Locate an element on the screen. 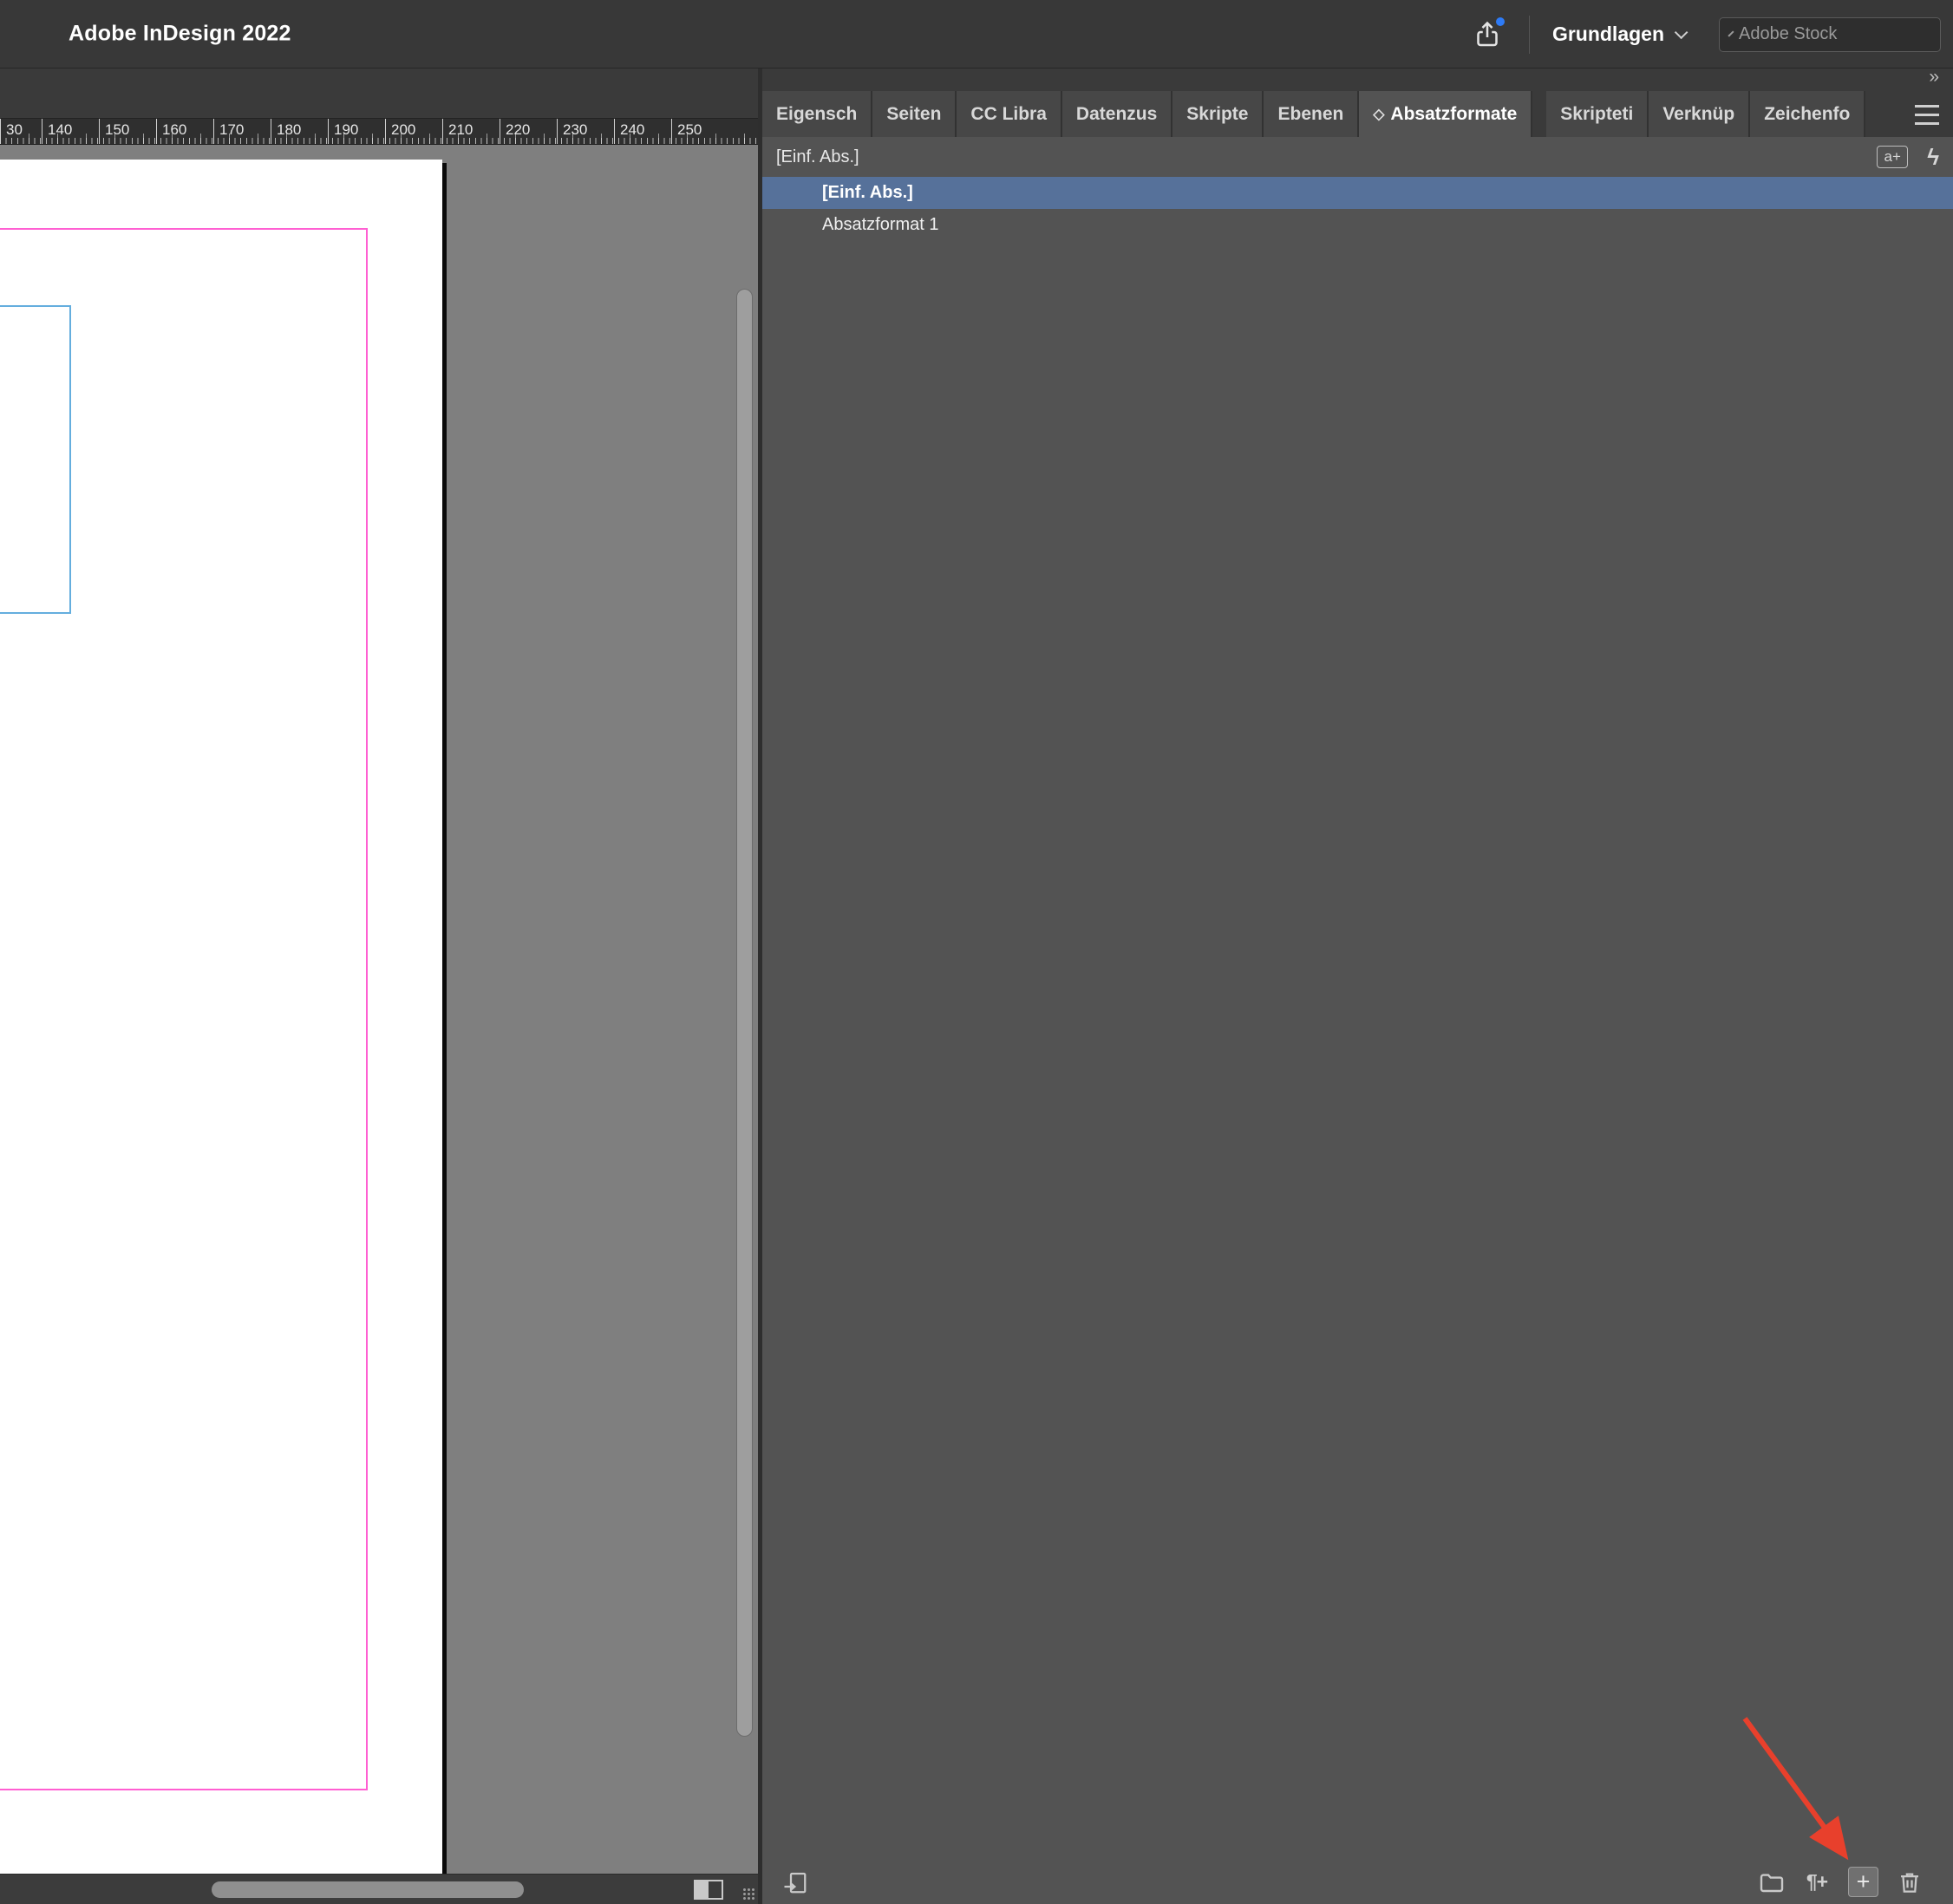 The height and width of the screenshot is (1904, 1953). tab-label: Skripteti is located at coordinates (1597, 113).